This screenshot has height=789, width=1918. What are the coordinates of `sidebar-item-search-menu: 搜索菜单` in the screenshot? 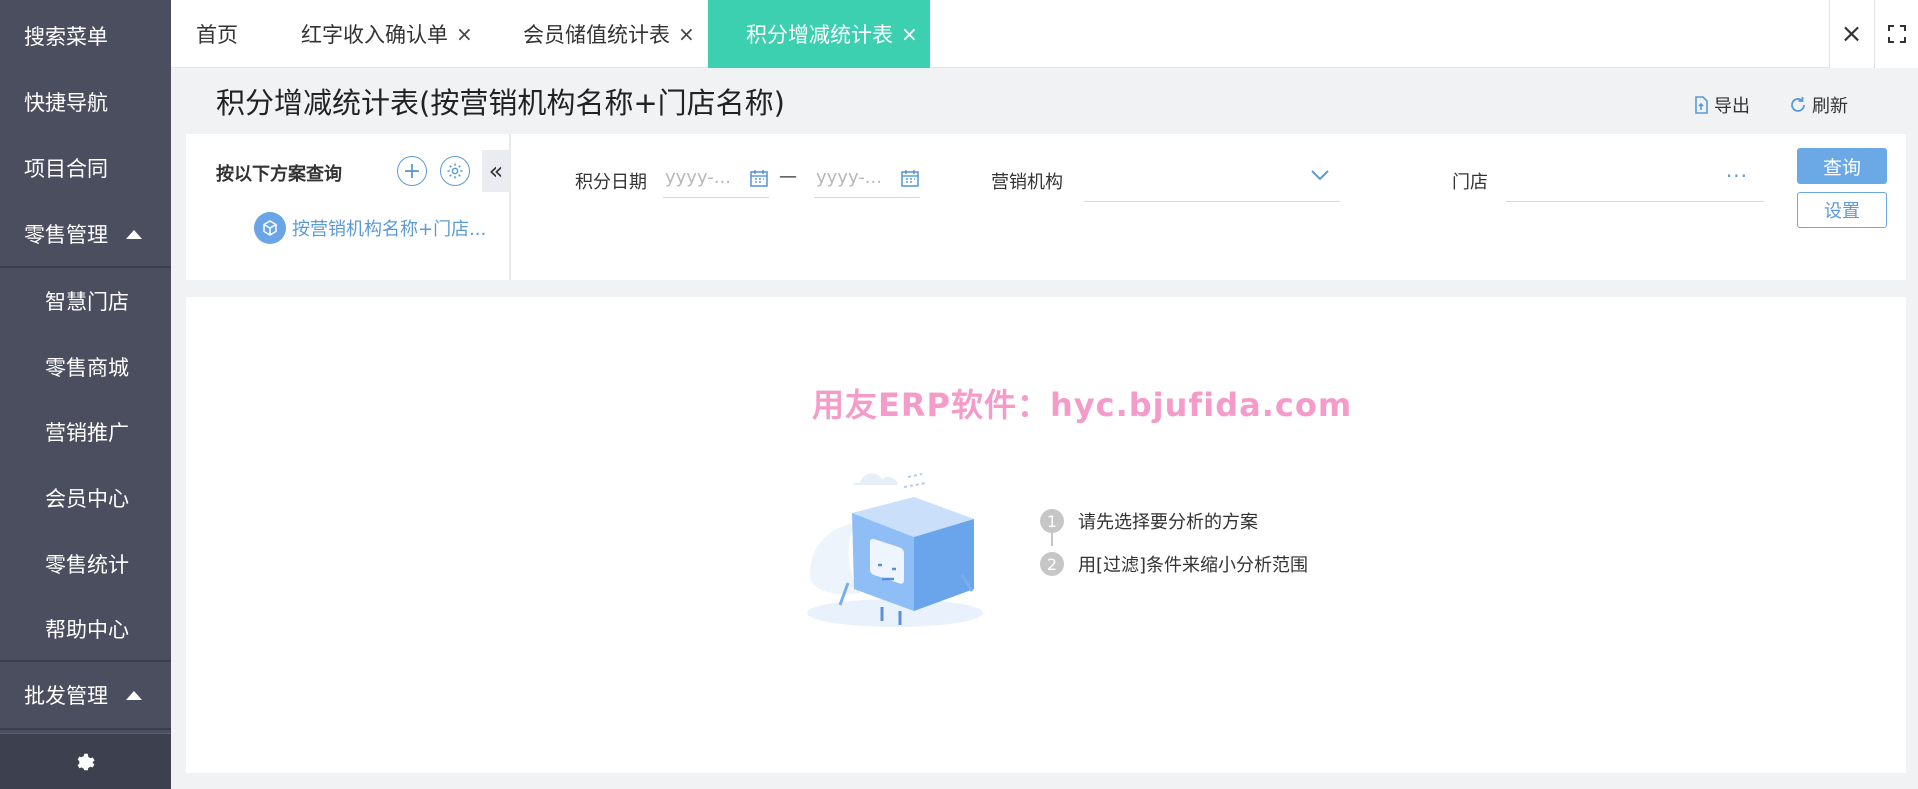 It's located at (85, 36).